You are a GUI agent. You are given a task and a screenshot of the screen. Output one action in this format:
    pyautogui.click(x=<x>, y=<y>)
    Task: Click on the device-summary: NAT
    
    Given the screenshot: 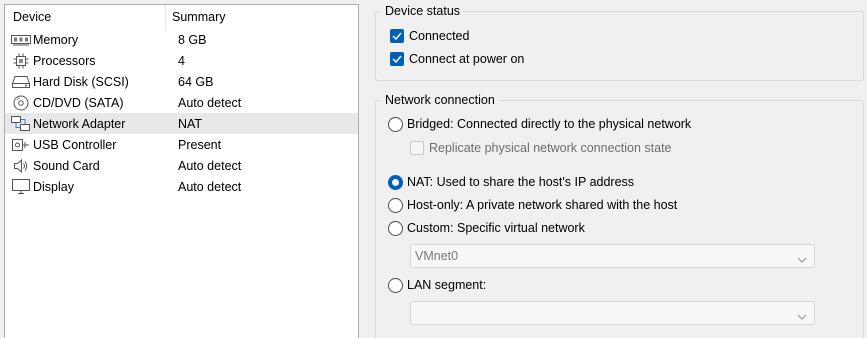 What is the action you would take?
    pyautogui.click(x=190, y=123)
    